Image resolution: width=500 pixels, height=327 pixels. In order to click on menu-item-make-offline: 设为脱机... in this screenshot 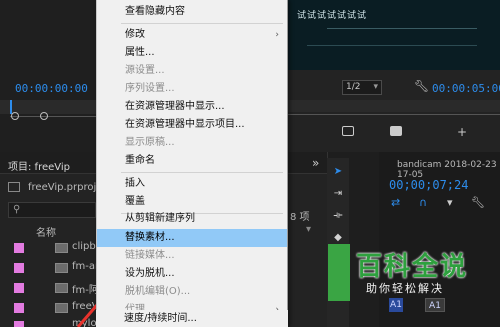, I will do `click(192, 274)`.